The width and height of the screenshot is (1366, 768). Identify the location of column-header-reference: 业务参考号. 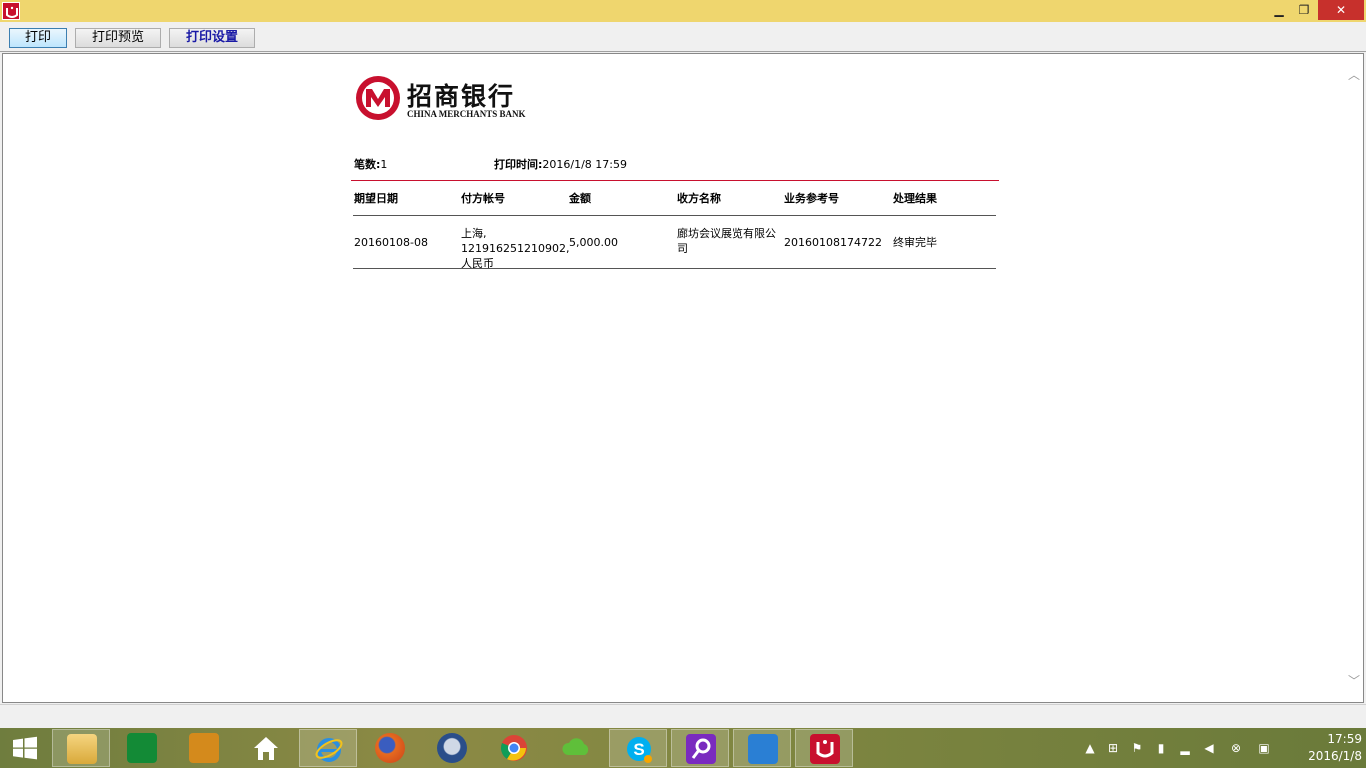
(811, 198).